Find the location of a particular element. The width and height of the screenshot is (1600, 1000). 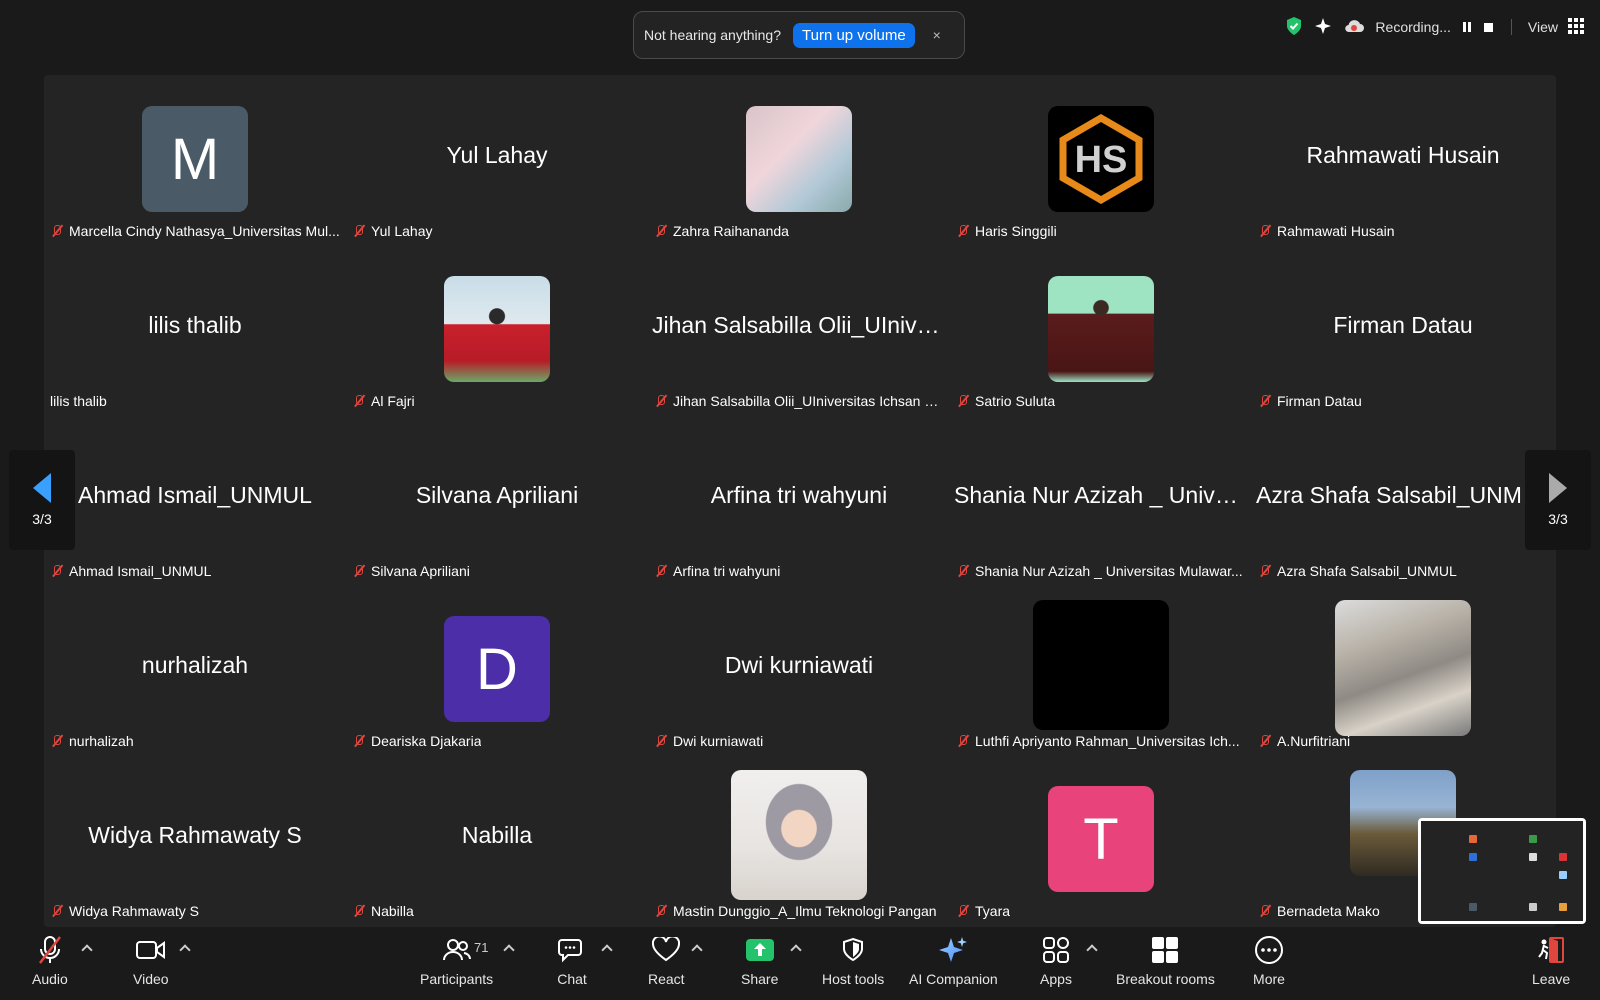

breakout-rooms-button: Breakout rooms is located at coordinates (1165, 960).